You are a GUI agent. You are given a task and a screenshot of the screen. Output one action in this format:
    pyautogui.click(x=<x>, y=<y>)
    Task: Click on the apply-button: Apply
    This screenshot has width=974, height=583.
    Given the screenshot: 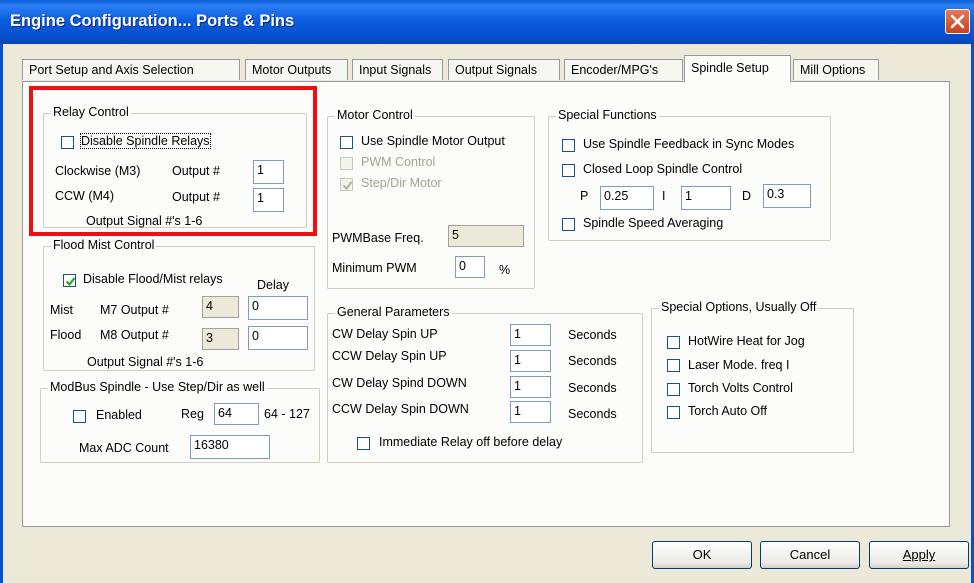 What is the action you would take?
    pyautogui.click(x=919, y=555)
    